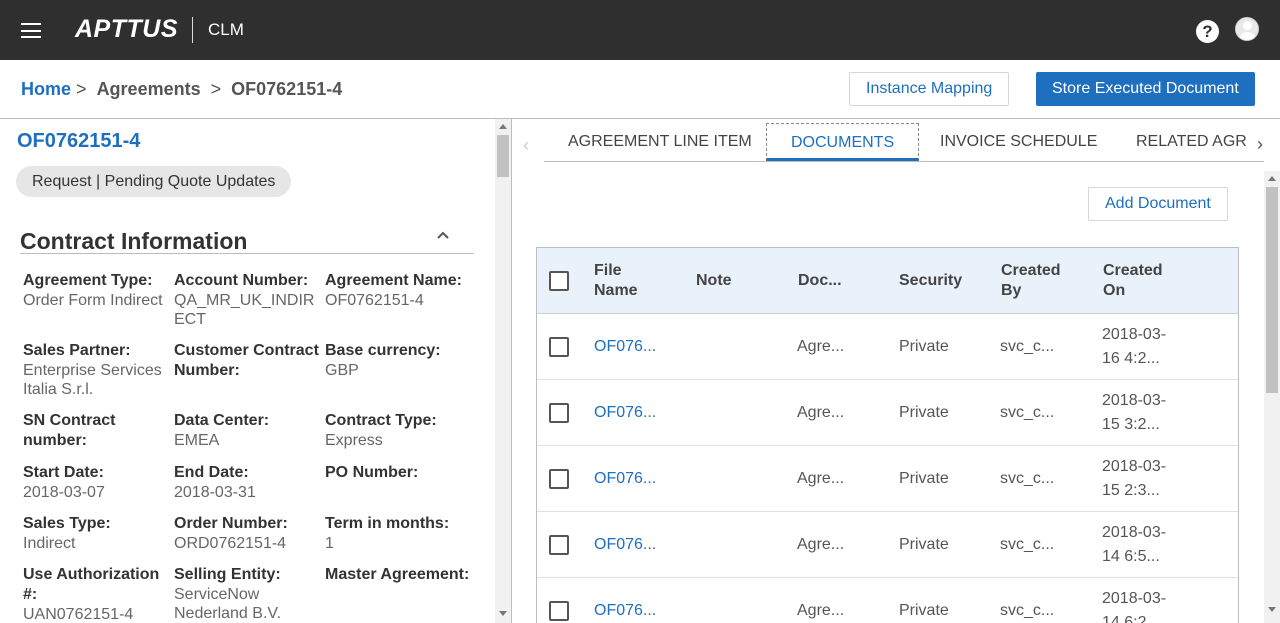 Image resolution: width=1280 pixels, height=623 pixels. Describe the element at coordinates (93, 290) in the screenshot. I see `field-agreement-type: Agreement Type: Order Form Indirect` at that location.